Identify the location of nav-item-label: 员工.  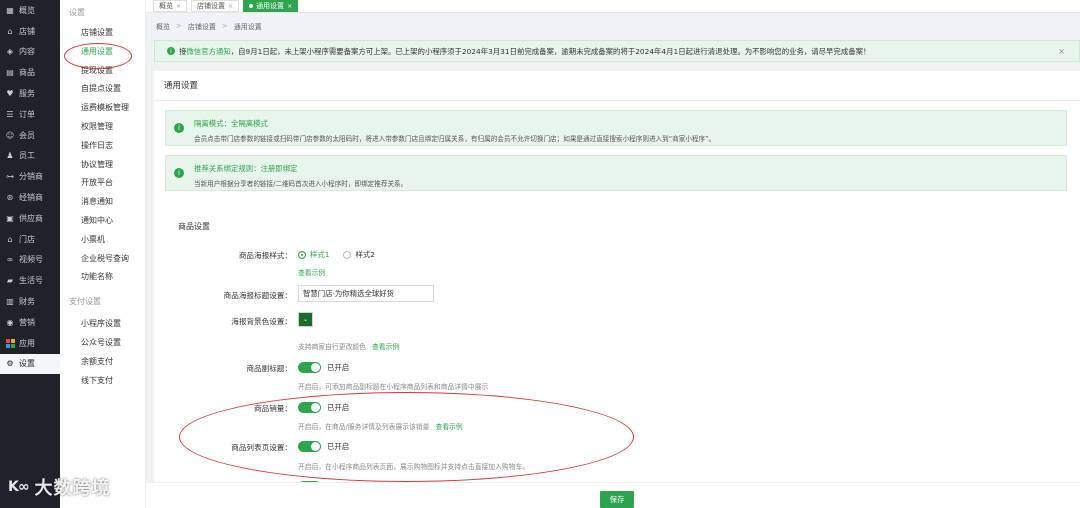
(27, 156).